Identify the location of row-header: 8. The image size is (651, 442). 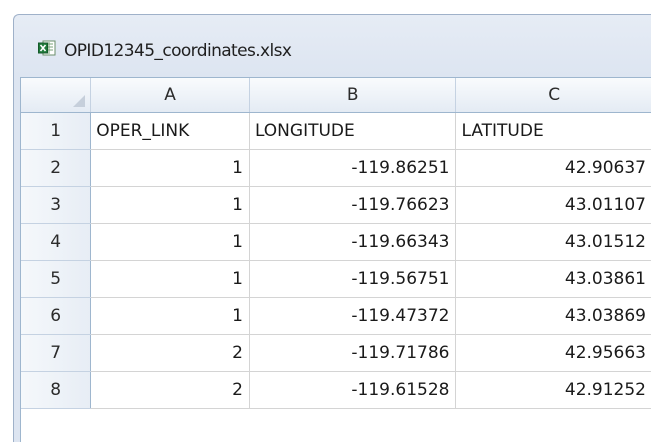
(56, 390).